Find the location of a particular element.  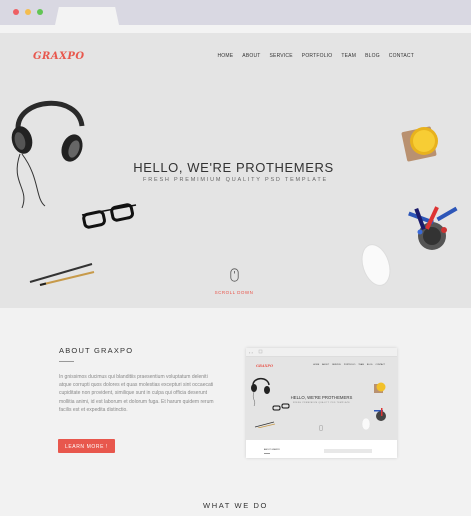

about-title: ABOUT GRAXPO is located at coordinates (96, 350).